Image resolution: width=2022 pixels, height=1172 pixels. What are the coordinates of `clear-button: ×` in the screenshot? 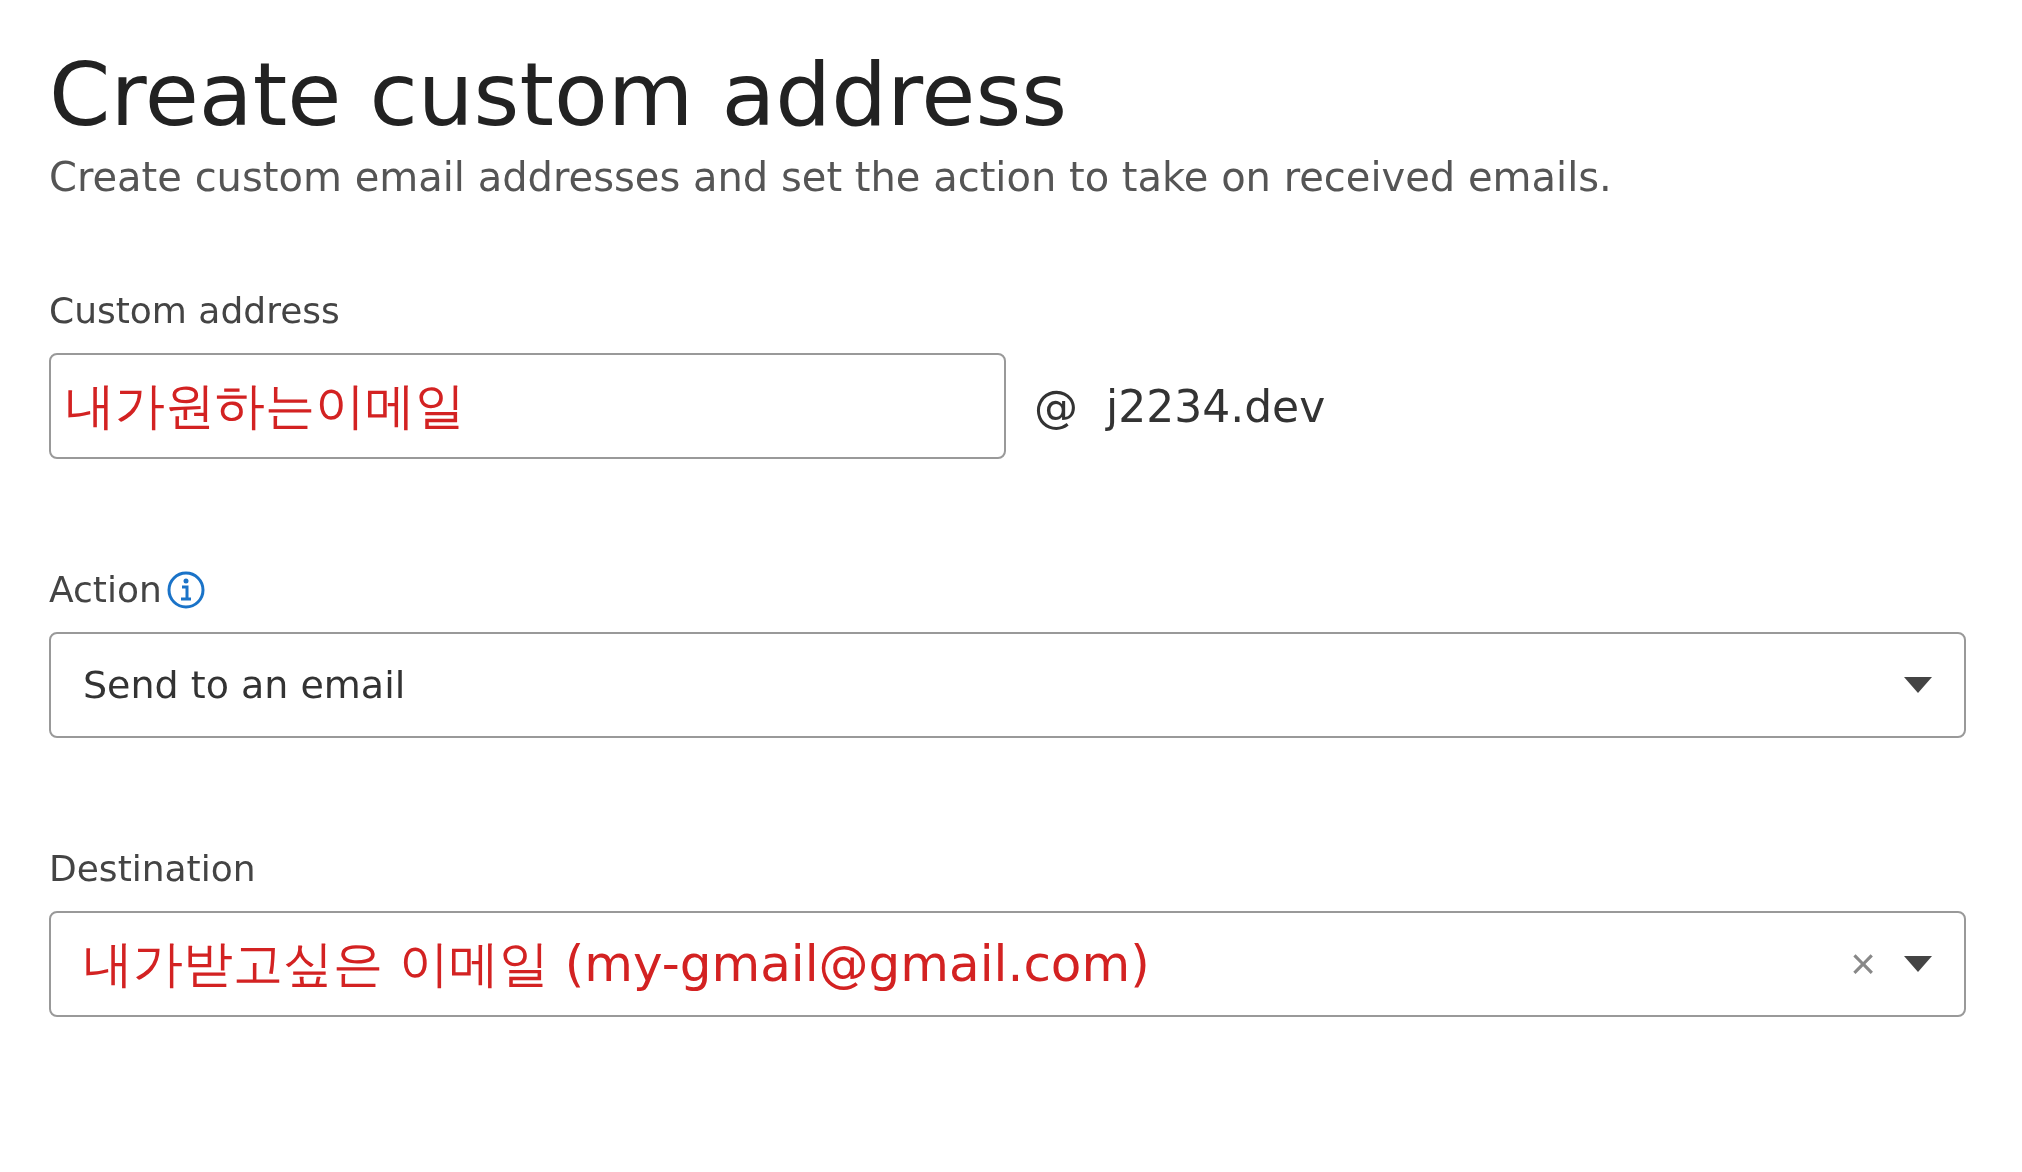 It's located at (1863, 964).